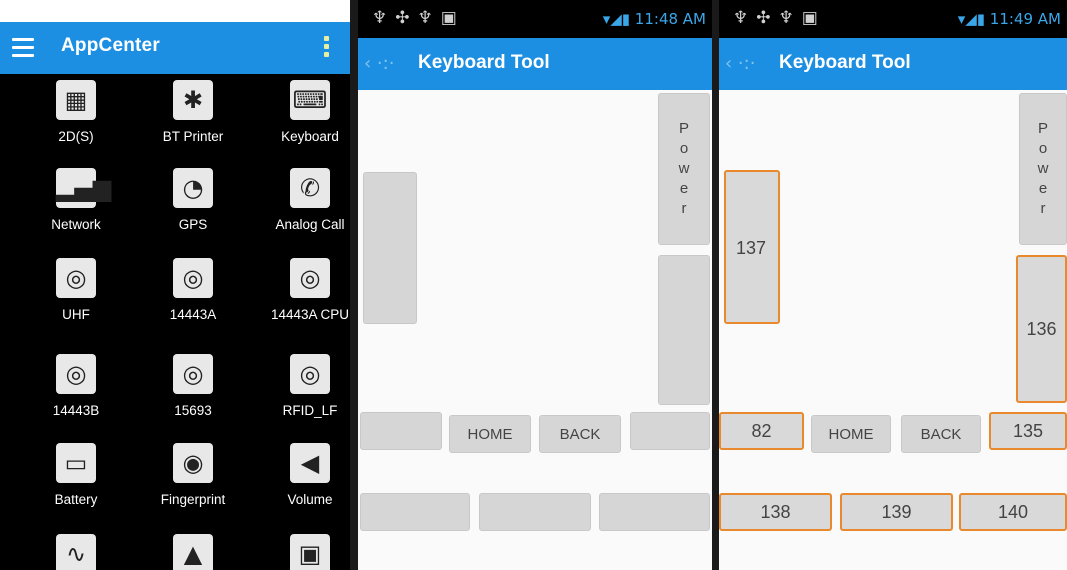 This screenshot has height=570, width=1067. I want to click on app-tile: ✆ Analog Call, so click(302, 200).